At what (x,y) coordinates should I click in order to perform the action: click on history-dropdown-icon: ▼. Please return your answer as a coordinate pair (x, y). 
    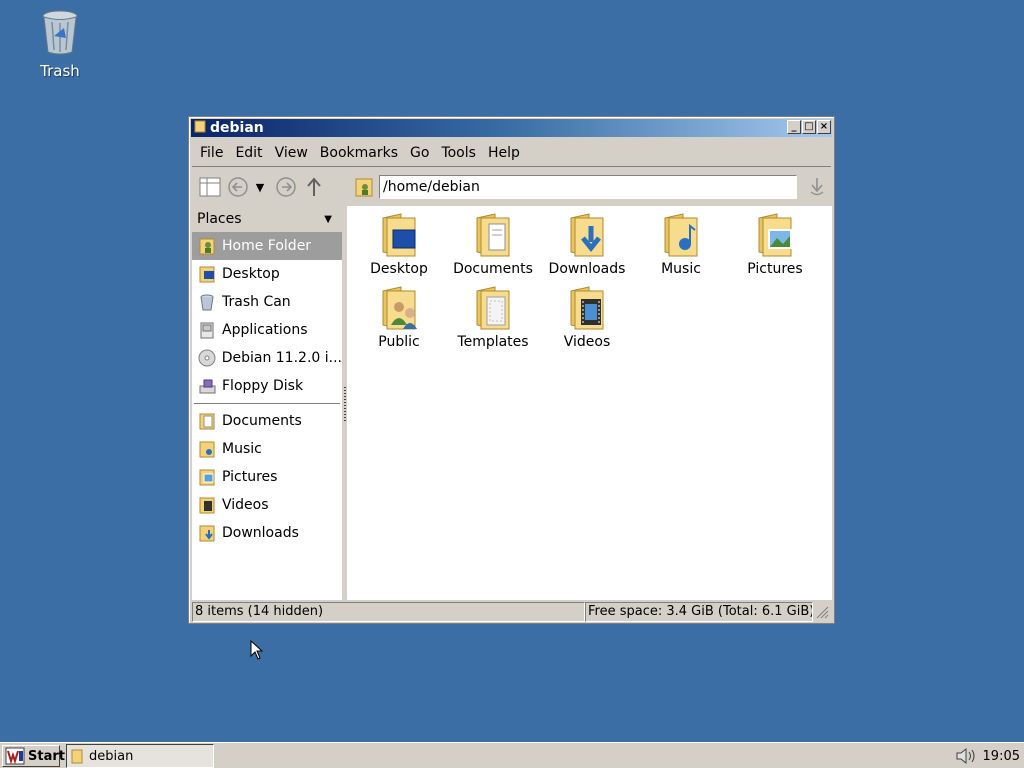
    Looking at the image, I should click on (260, 187).